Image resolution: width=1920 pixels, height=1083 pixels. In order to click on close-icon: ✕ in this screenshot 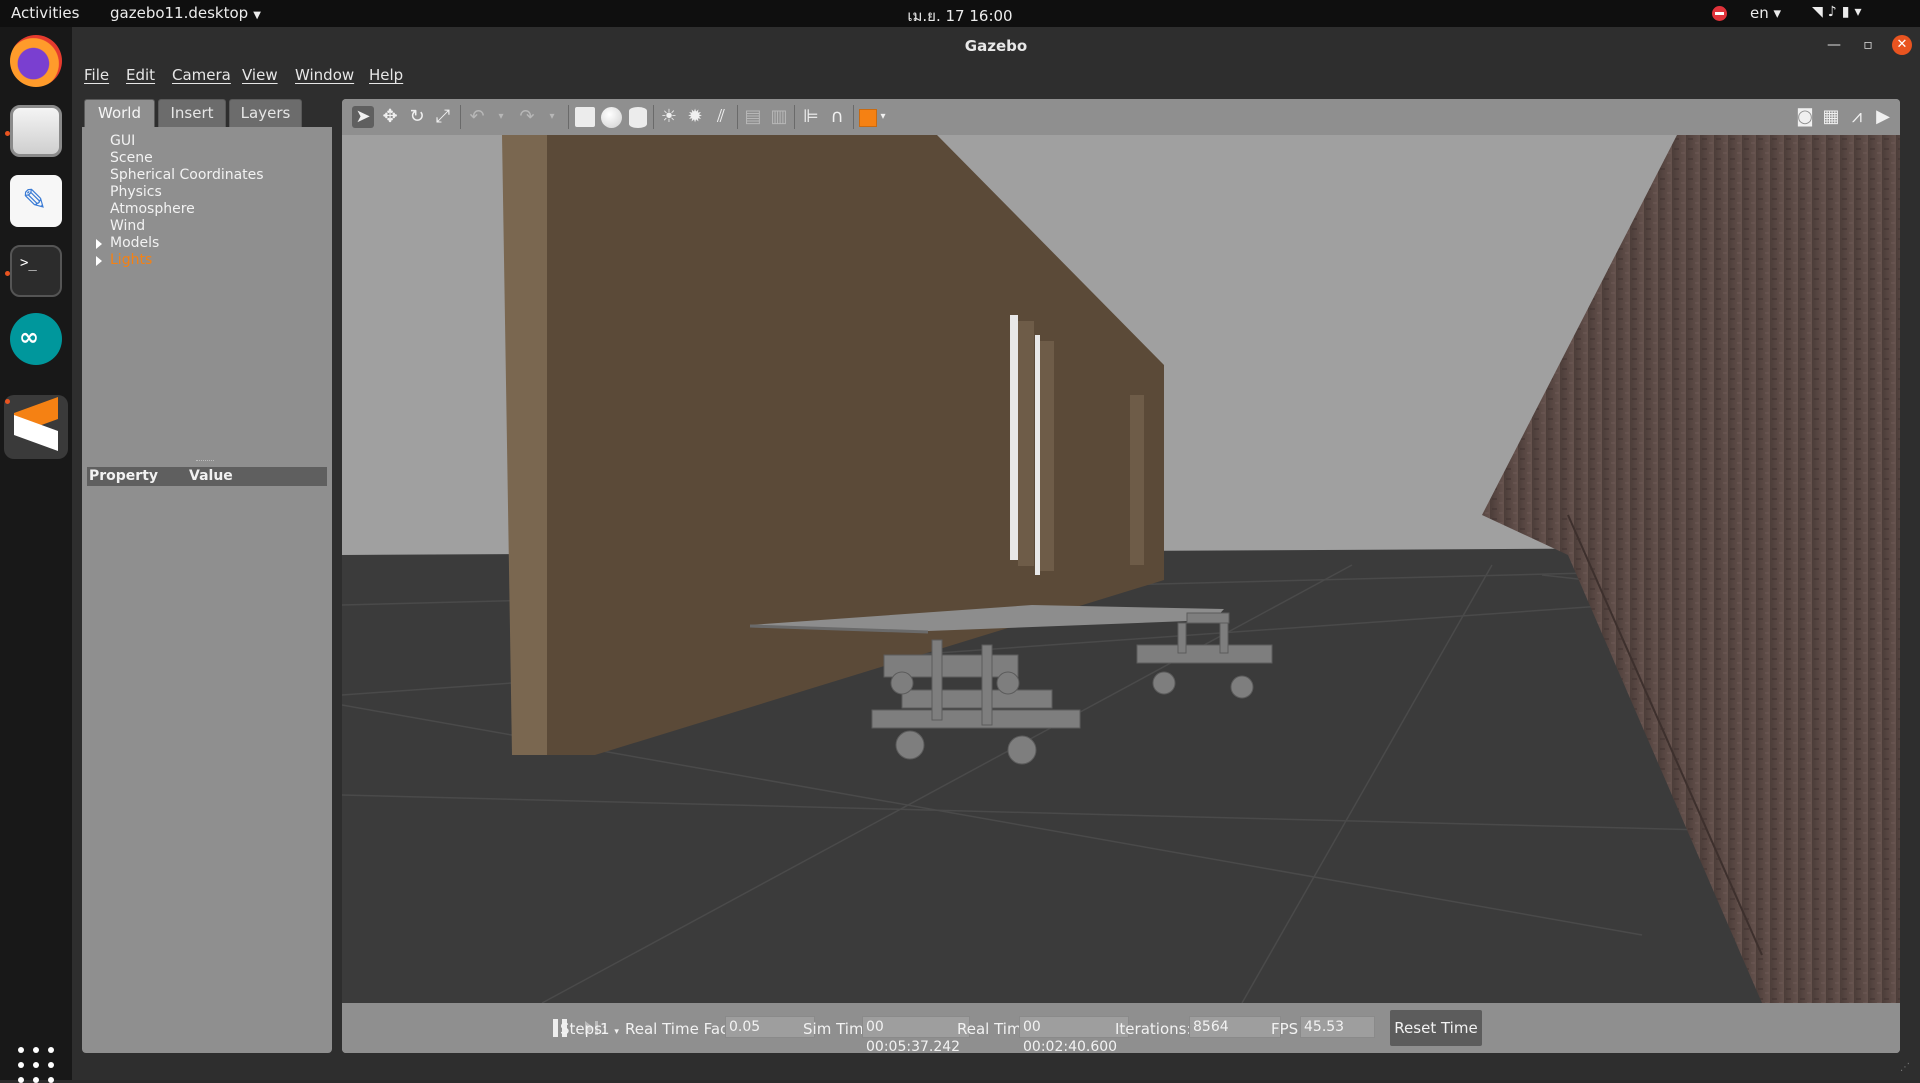, I will do `click(1902, 45)`.